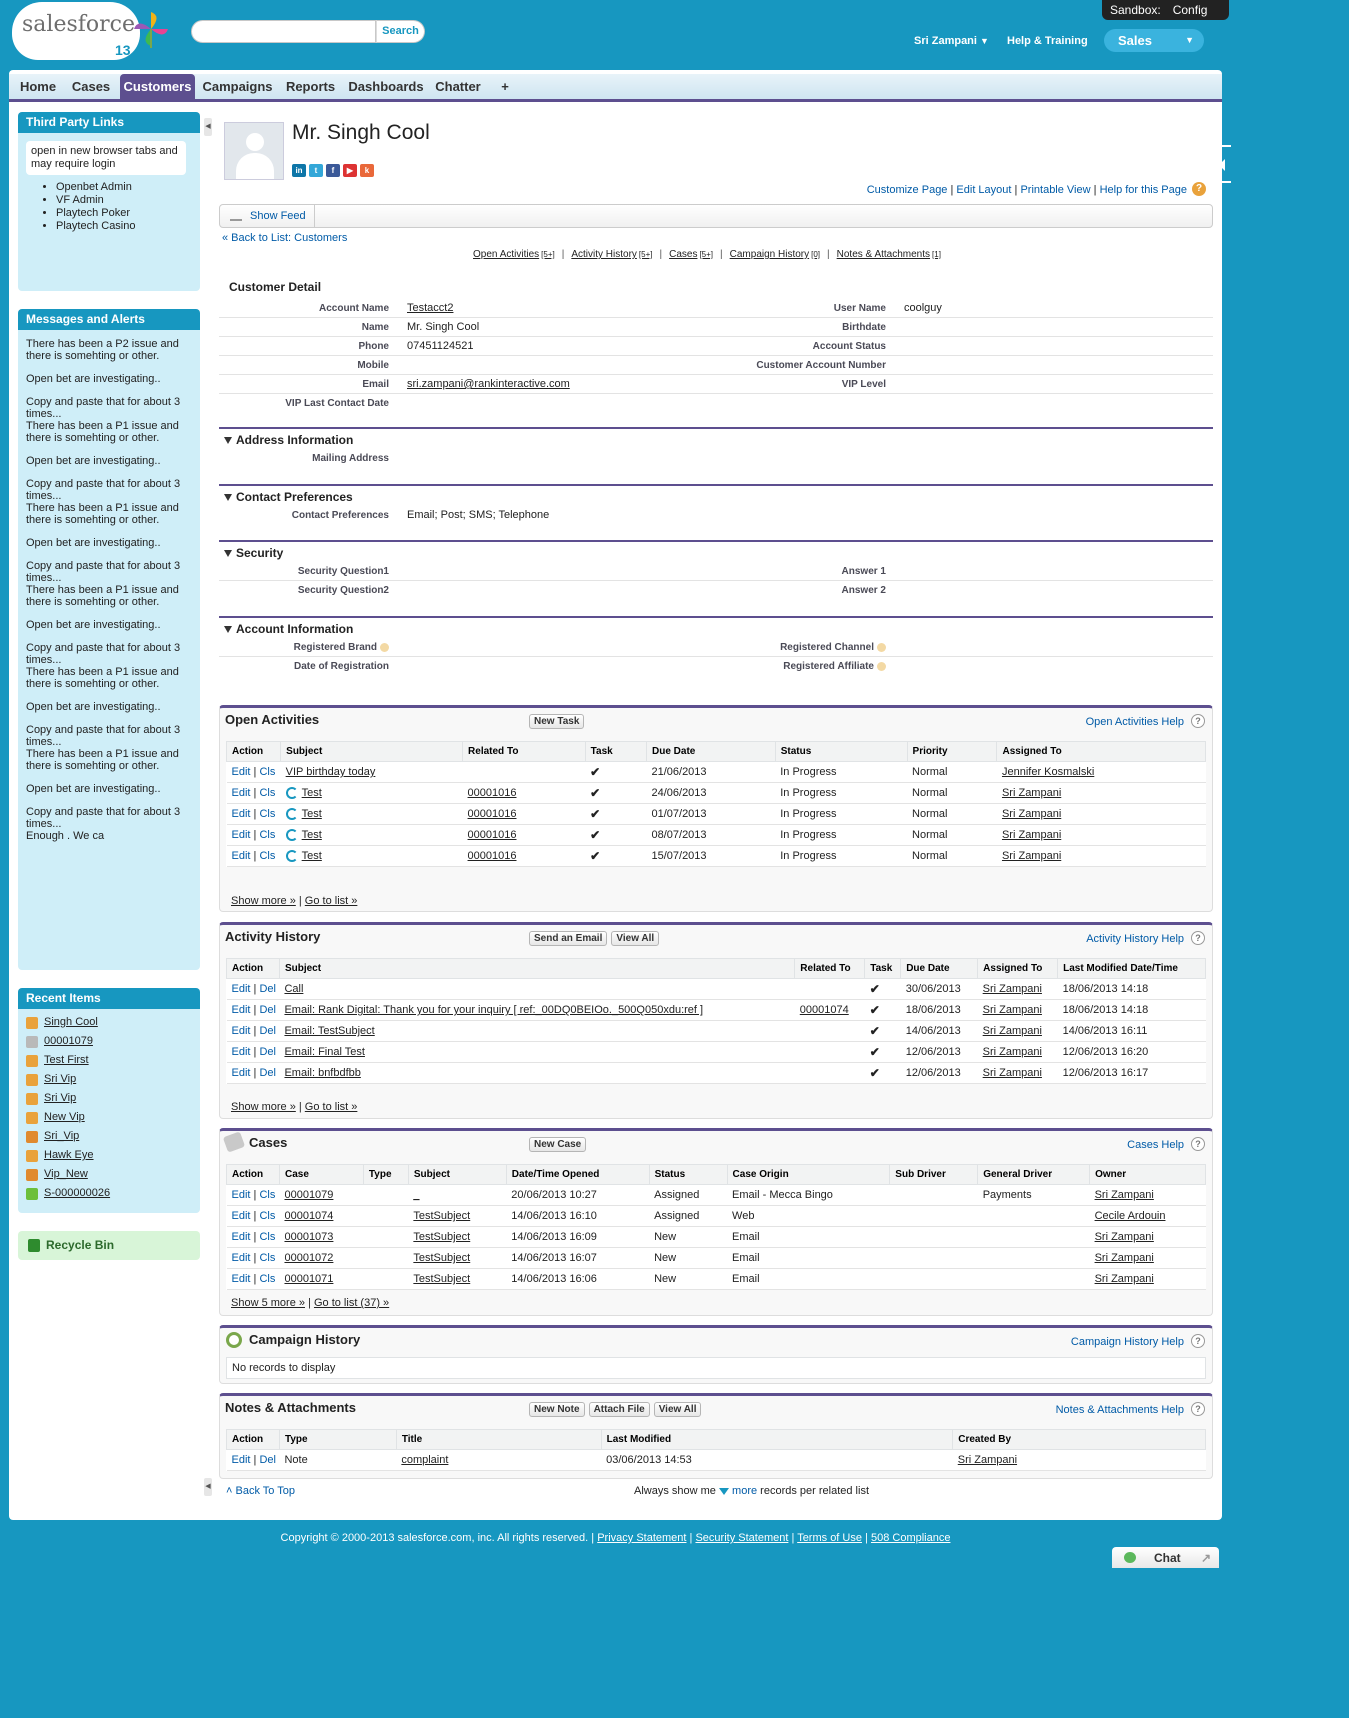  I want to click on terms-of-use-link: Terms of Use, so click(829, 1538).